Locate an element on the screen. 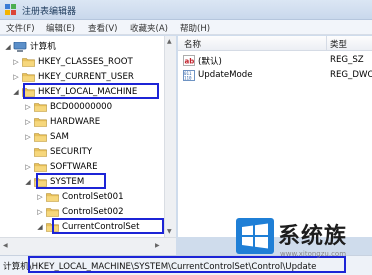  tree-item-label: HARDWARE is located at coordinates (75, 122).